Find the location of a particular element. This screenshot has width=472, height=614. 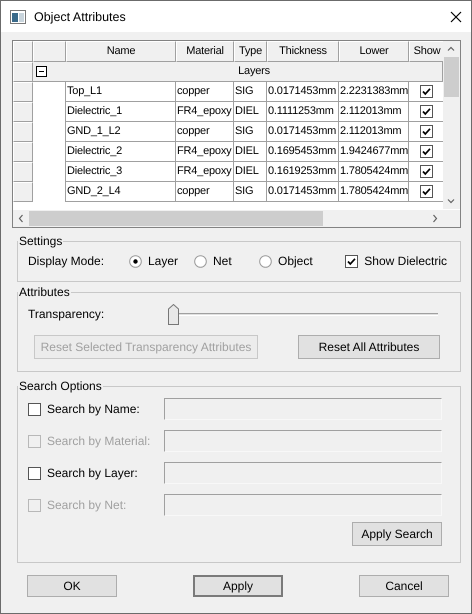

apply-button: Apply is located at coordinates (238, 586).